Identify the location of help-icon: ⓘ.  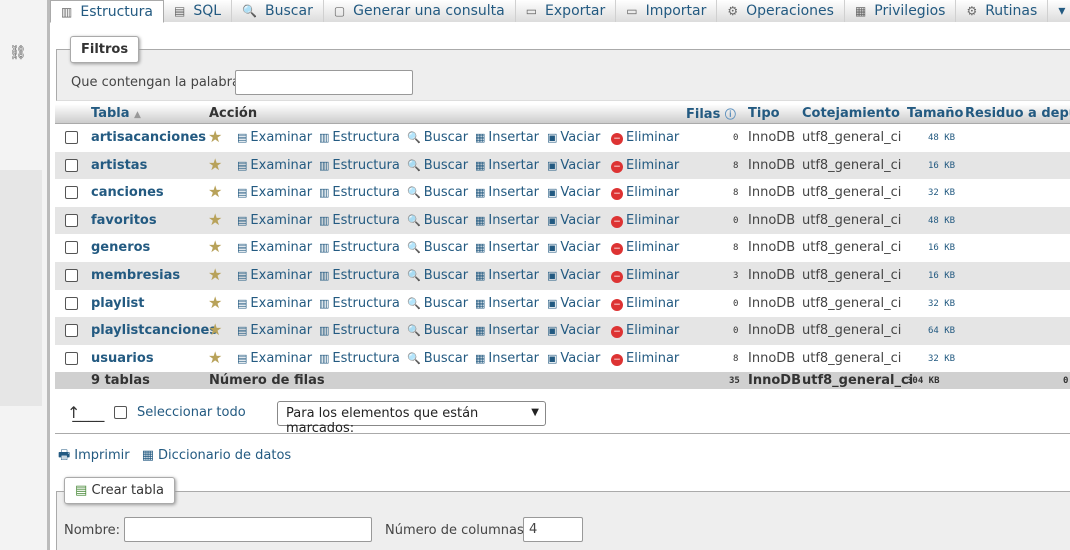
(730, 114).